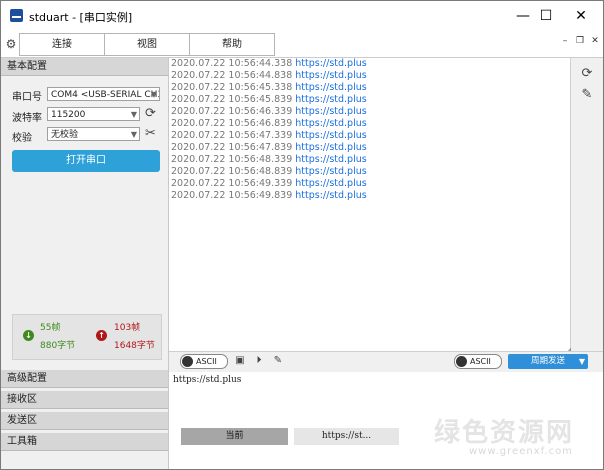 The height and width of the screenshot is (470, 604). I want to click on log-timestamp: 2020.07.22 10:56:47.339, so click(232, 135).